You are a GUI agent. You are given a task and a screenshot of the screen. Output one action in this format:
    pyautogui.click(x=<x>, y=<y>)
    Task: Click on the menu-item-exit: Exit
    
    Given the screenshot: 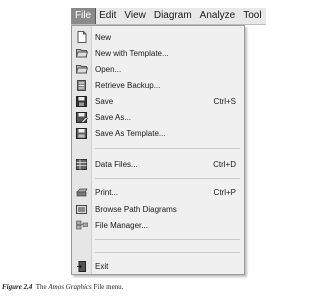 What is the action you would take?
    pyautogui.click(x=158, y=266)
    